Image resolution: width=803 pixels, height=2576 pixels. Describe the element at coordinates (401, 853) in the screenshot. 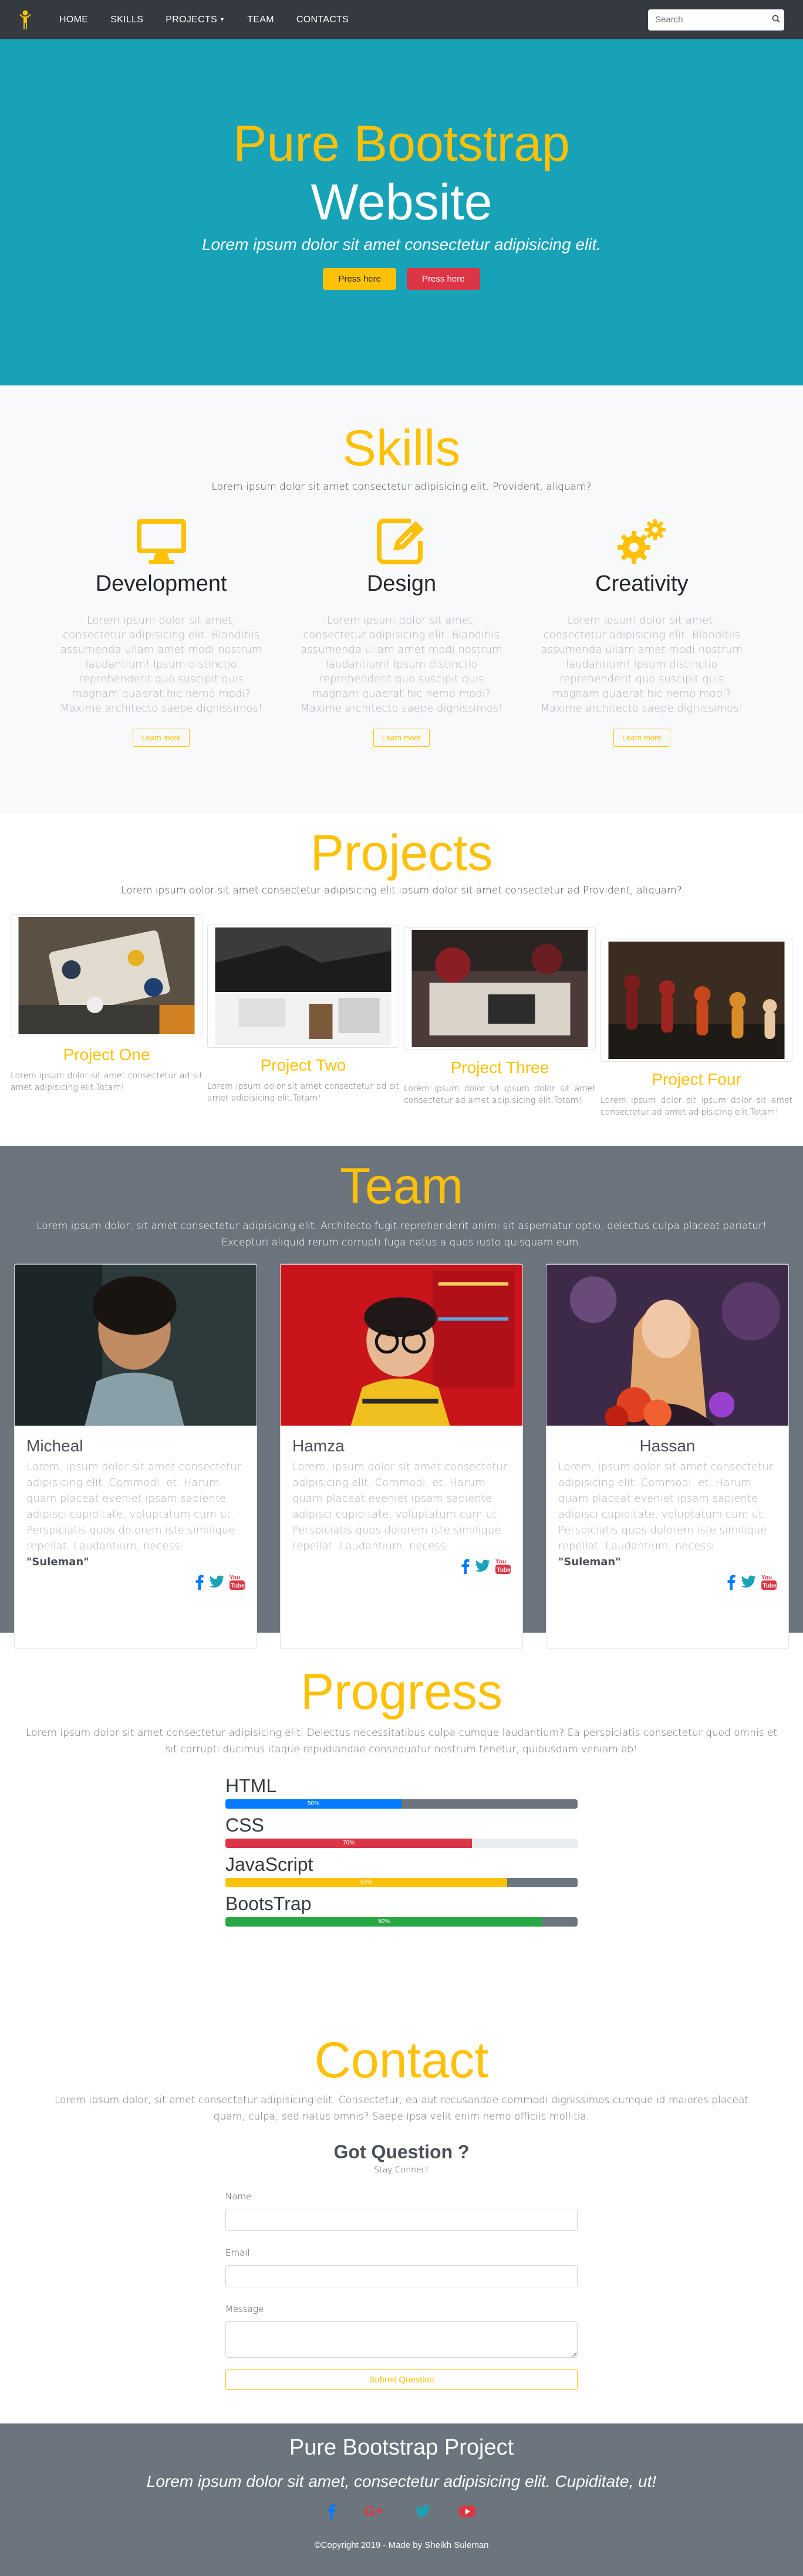

I see `projects-title: Projects` at that location.